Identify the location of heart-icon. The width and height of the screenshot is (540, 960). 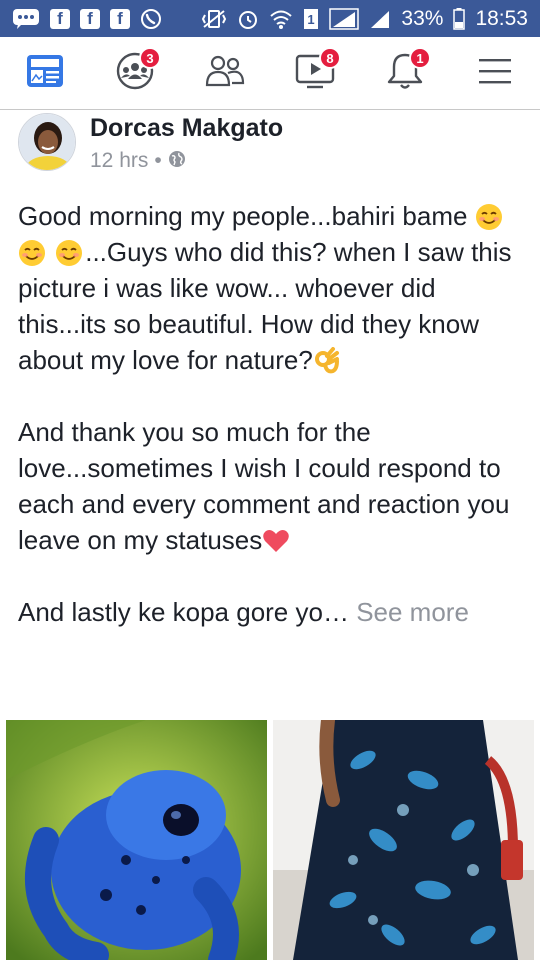
(276, 541).